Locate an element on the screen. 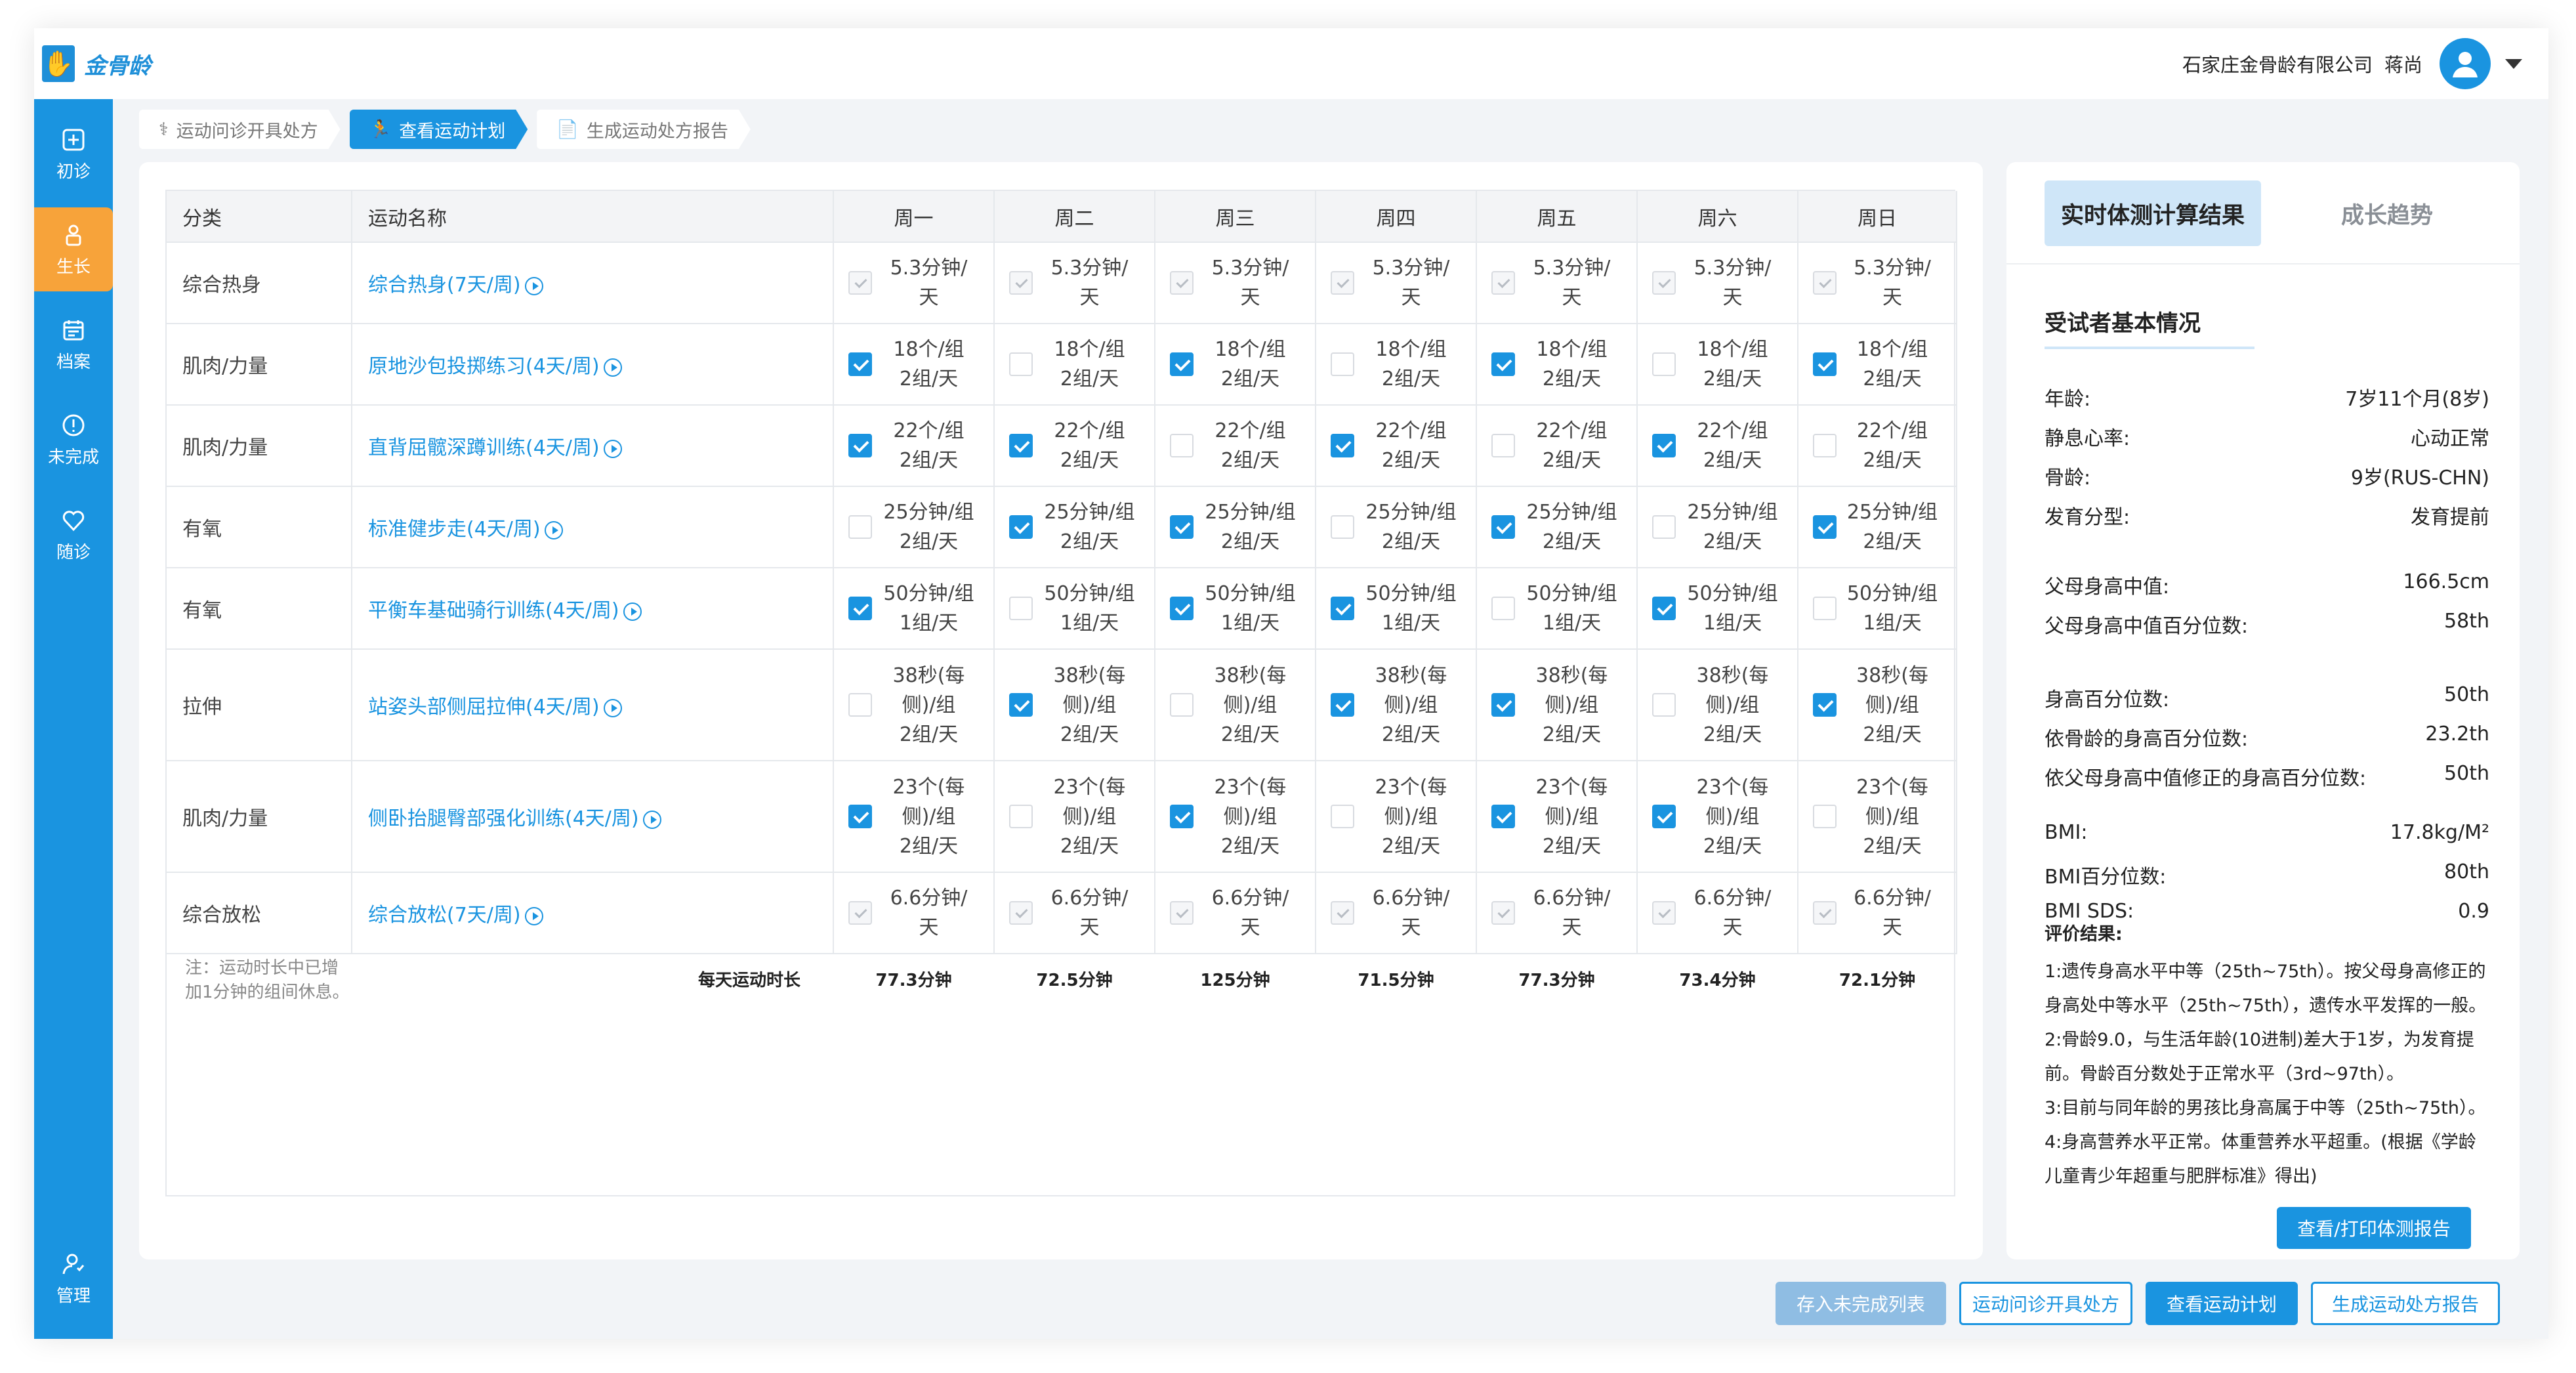 This screenshot has width=2576, height=1373. day-cell: 25分钟/组 2组/天 is located at coordinates (1235, 527).